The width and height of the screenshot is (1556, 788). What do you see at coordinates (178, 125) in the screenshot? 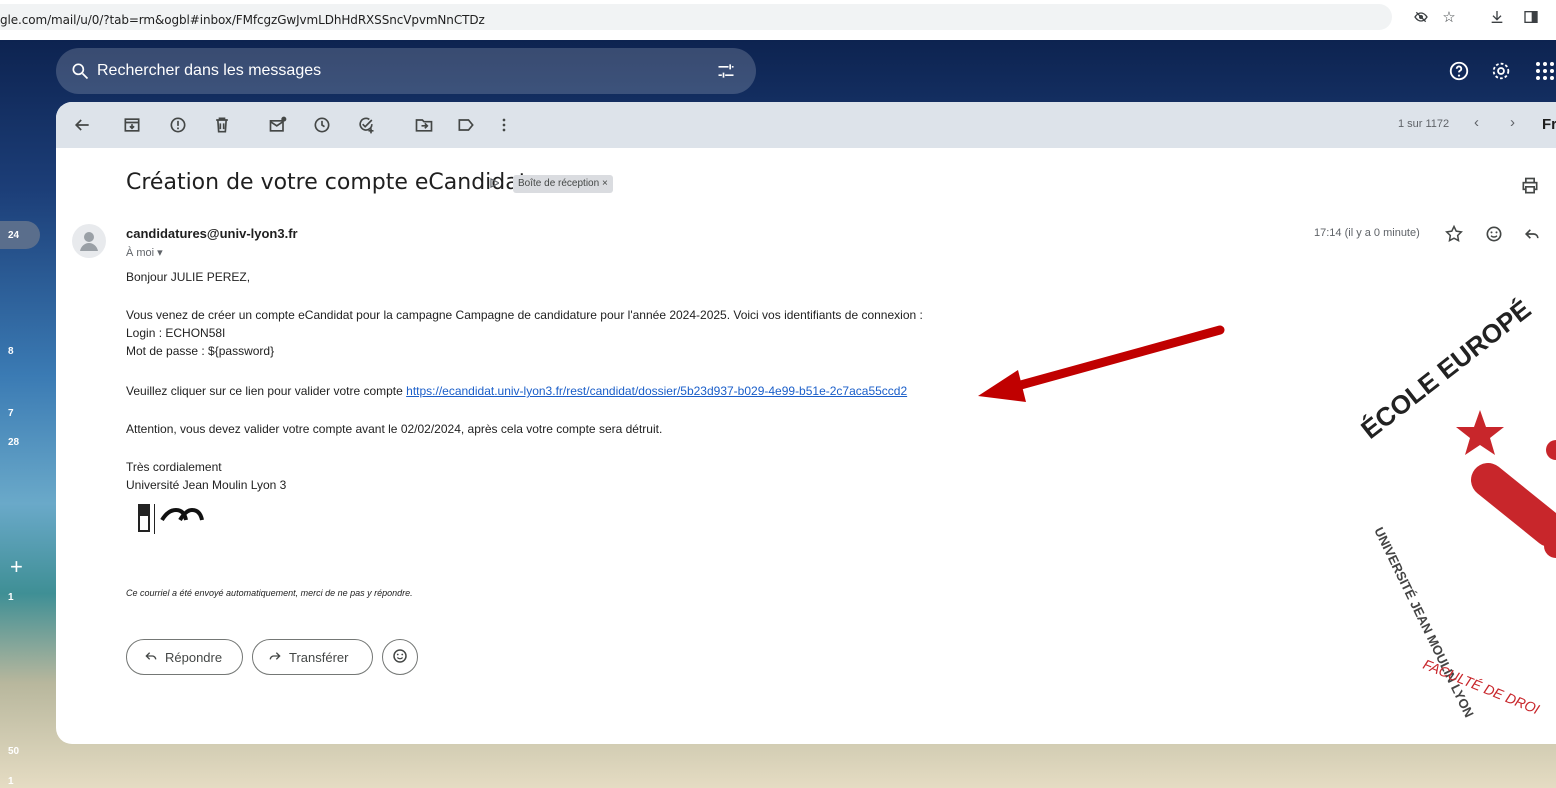
I see `report-spam-icon` at bounding box center [178, 125].